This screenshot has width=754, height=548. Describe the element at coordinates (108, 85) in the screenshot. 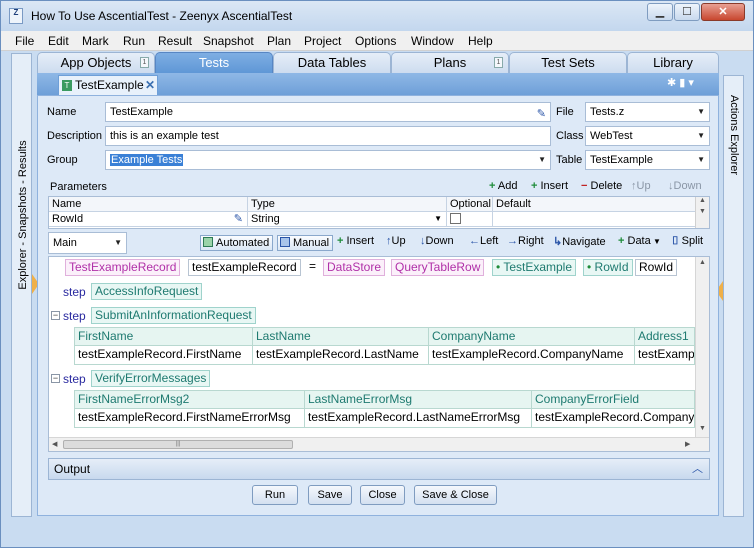

I see `document-tab: T TestExample ✕` at that location.